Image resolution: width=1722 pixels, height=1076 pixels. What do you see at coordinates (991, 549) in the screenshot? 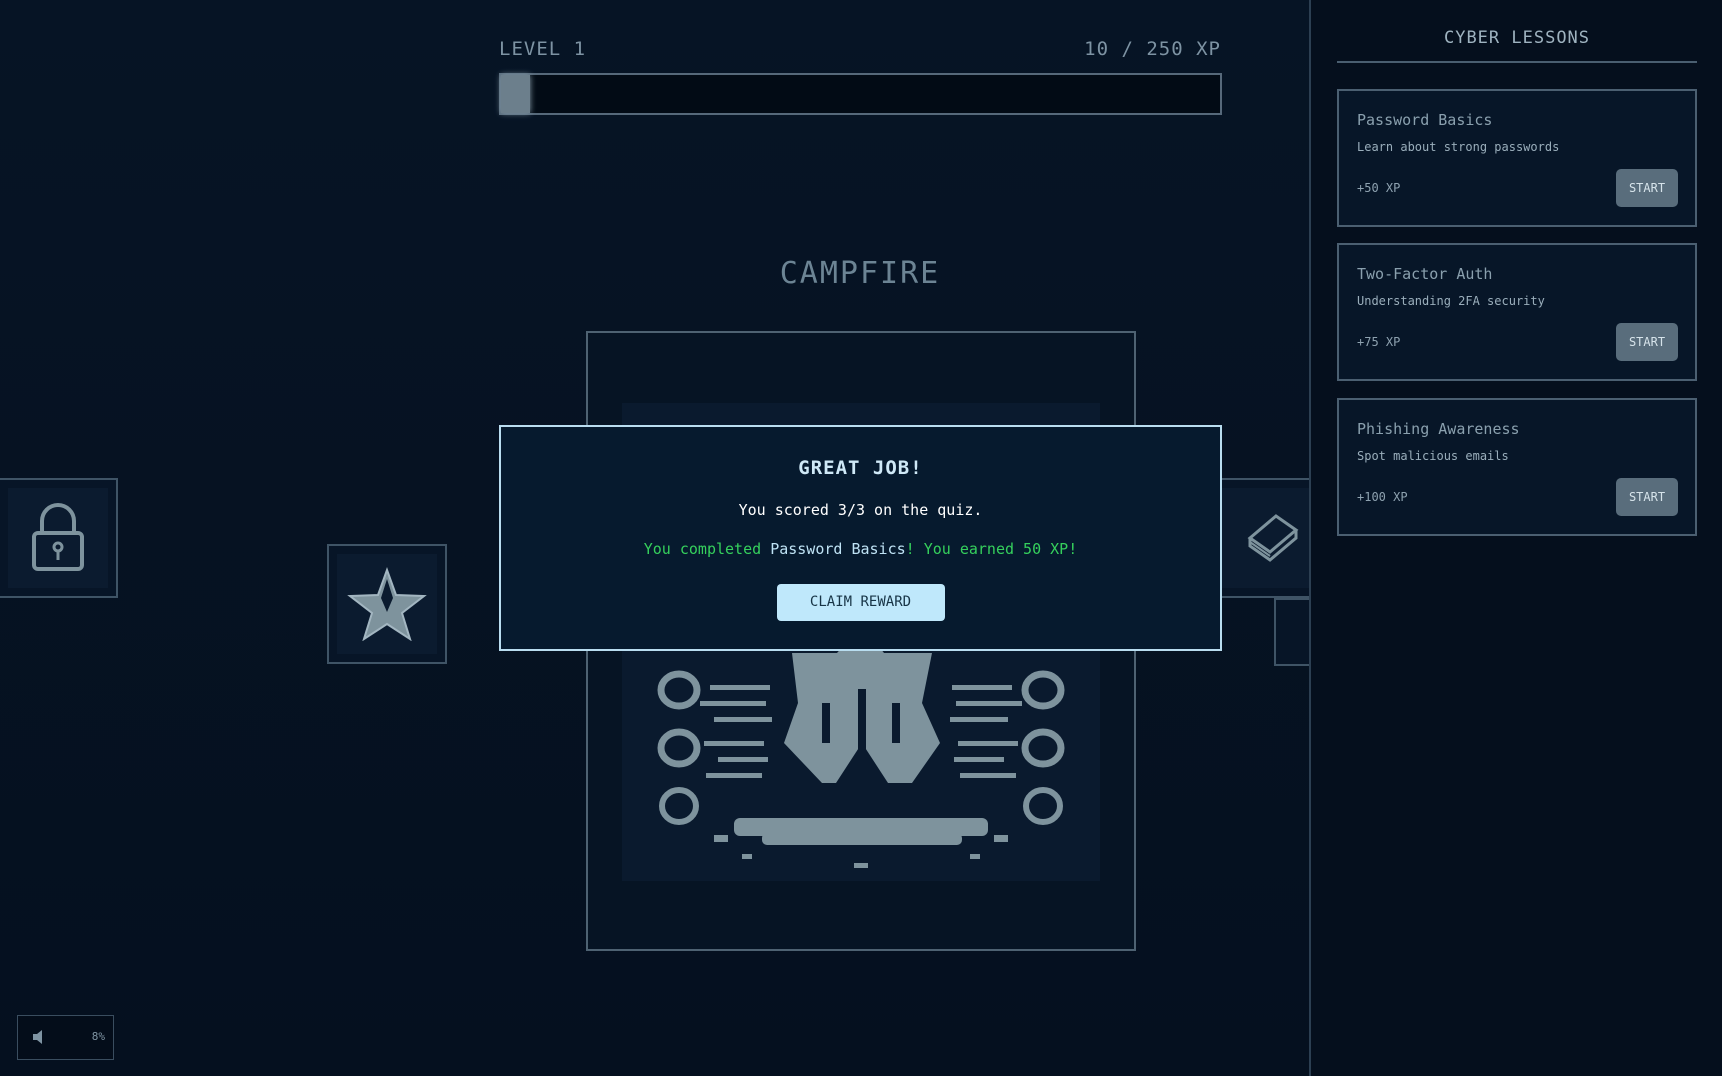
I see `completion-suffix: ! You earned 50 XP!` at bounding box center [991, 549].